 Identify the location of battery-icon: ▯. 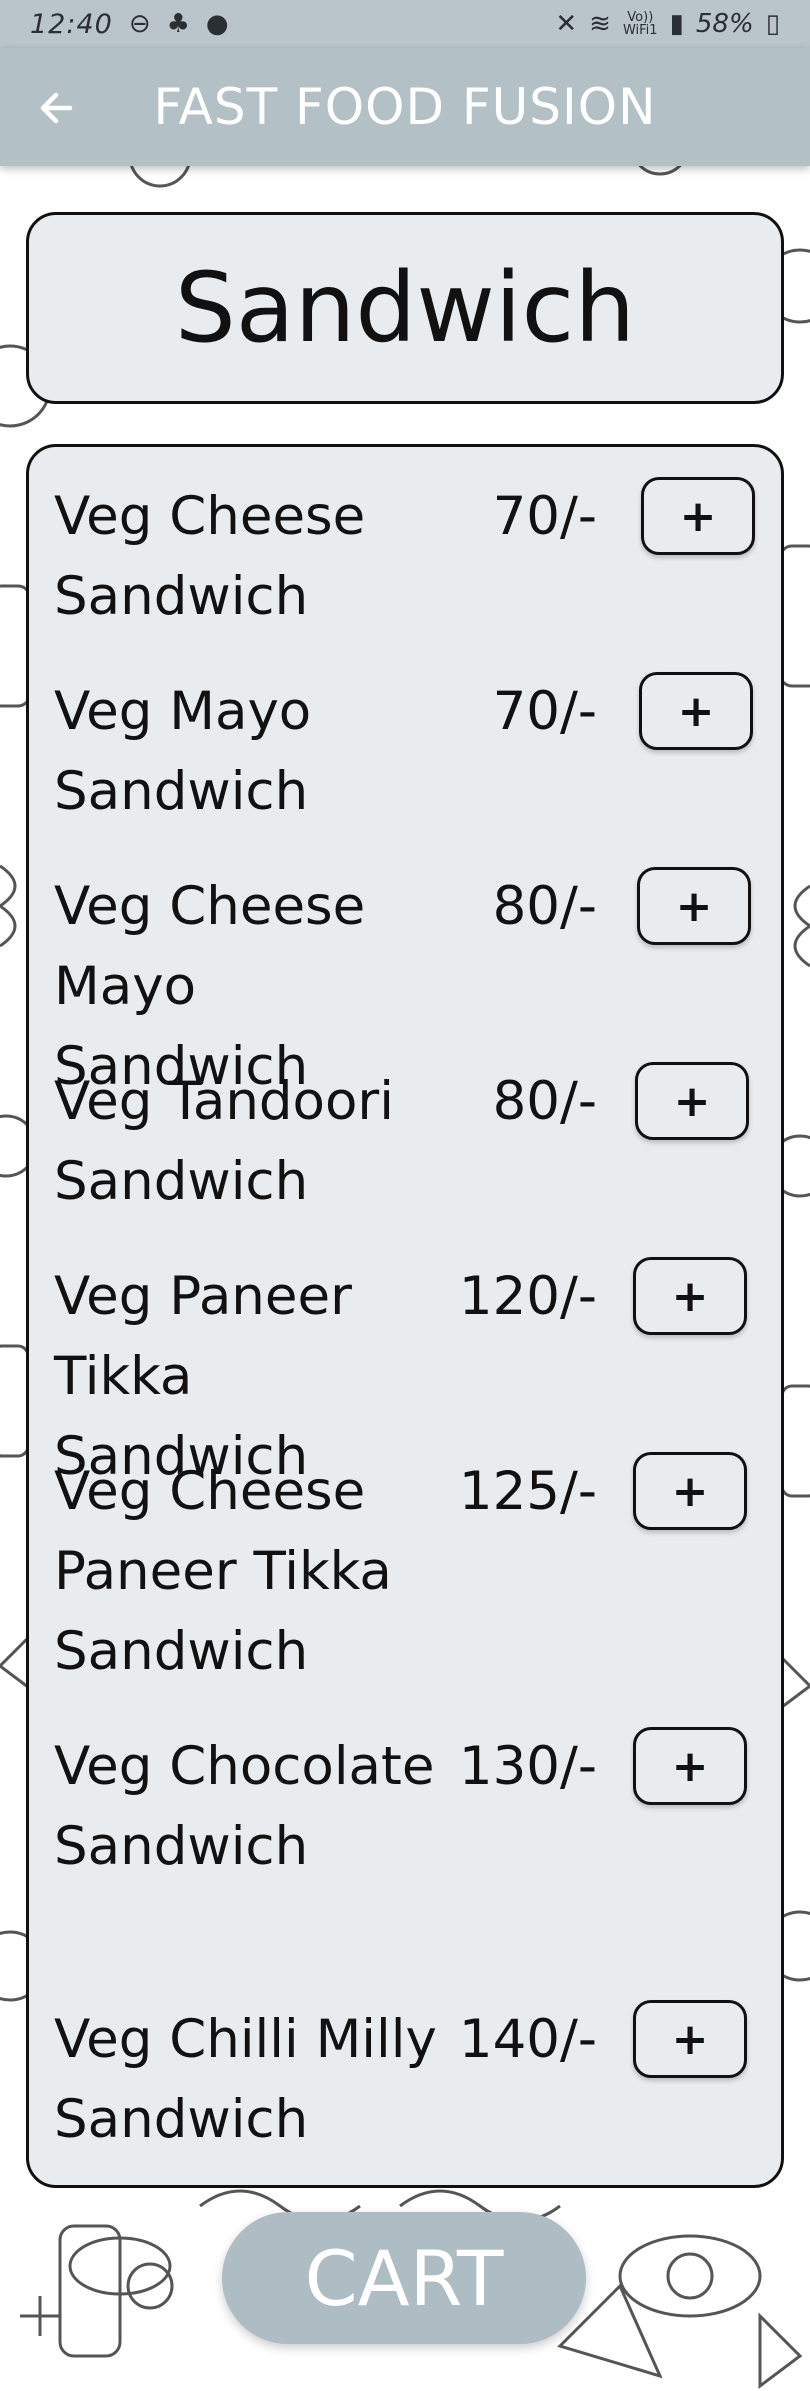
(772, 24).